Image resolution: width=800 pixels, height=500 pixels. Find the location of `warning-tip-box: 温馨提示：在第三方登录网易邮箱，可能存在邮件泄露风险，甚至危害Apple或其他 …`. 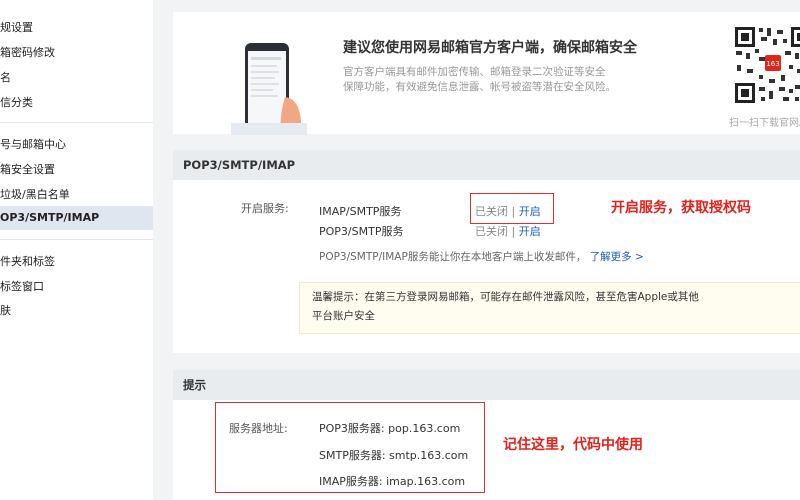

warning-tip-box: 温馨提示：在第三方登录网易邮箱，可能存在邮件泄露风险，甚至危害Apple或其他 … is located at coordinates (549, 308).